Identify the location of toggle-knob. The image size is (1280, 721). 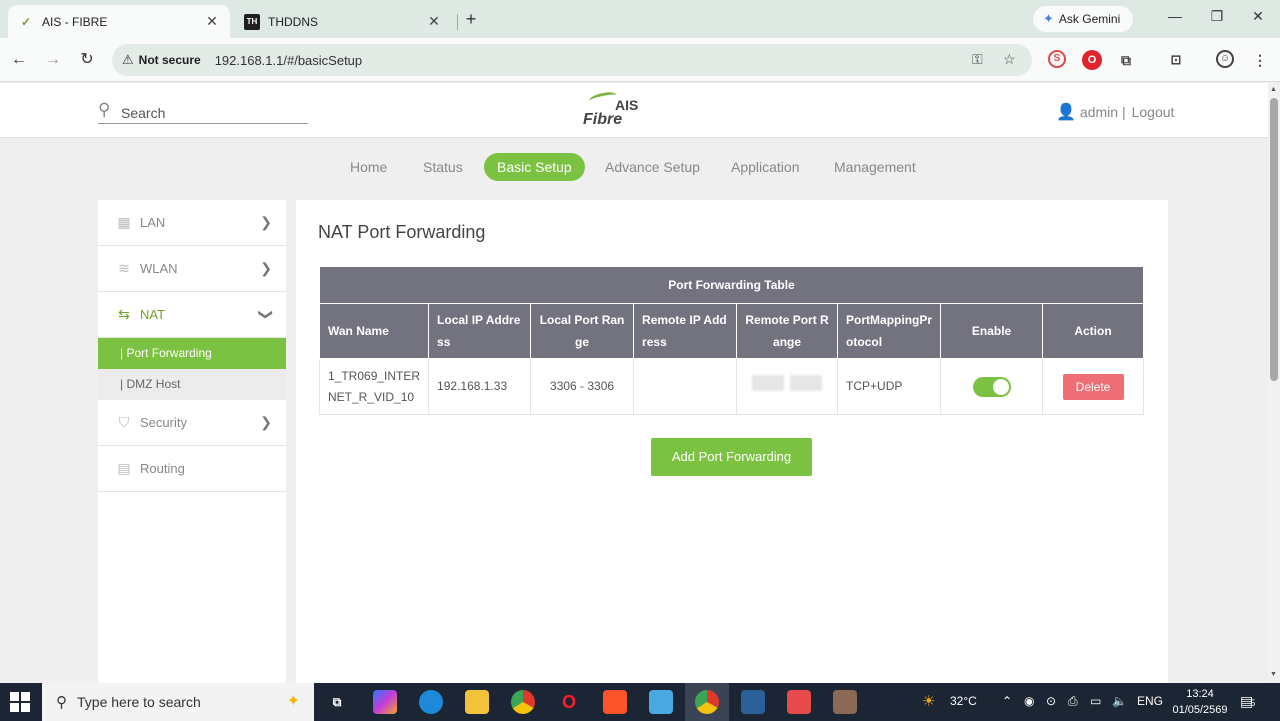
(1000, 386).